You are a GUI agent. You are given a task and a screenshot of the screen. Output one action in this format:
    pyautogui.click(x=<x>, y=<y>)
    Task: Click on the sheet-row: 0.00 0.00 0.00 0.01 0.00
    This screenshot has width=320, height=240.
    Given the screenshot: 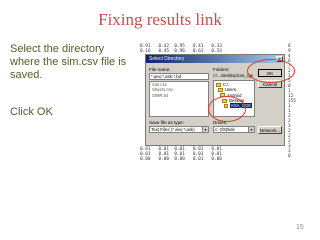 What is the action you would take?
    pyautogui.click(x=181, y=159)
    